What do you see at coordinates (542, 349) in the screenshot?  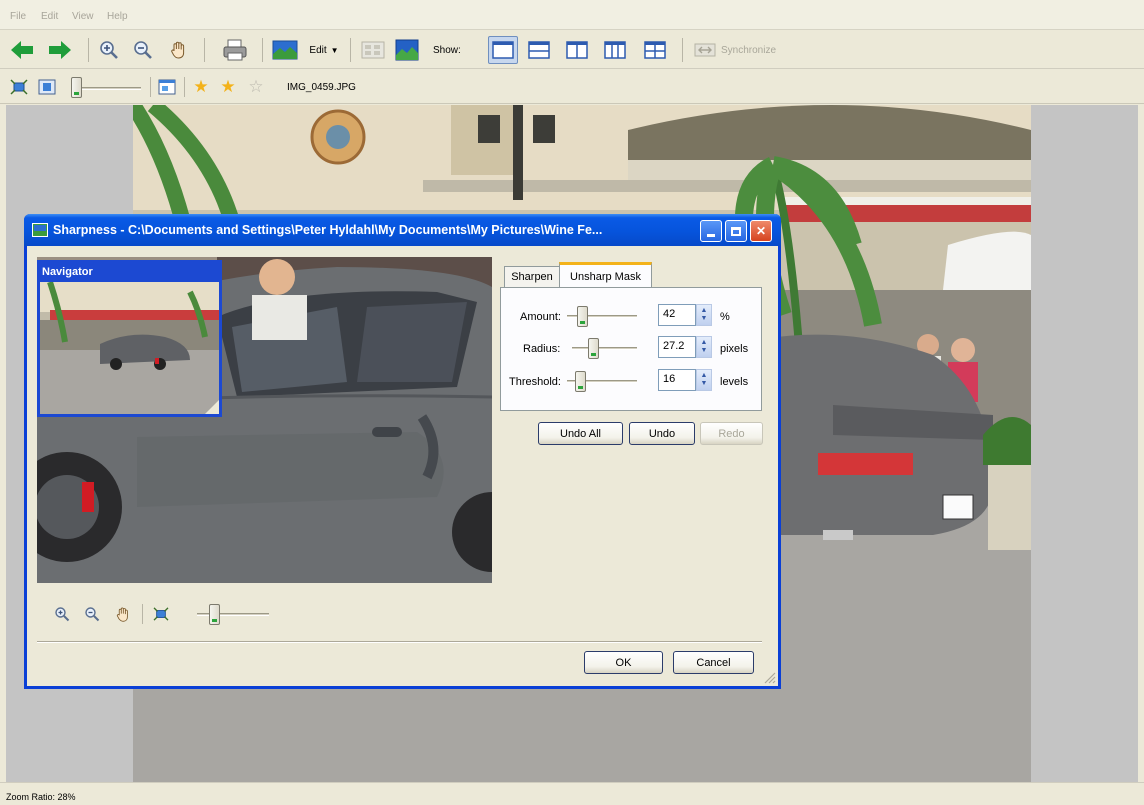 I see `radius-label: Radius:` at bounding box center [542, 349].